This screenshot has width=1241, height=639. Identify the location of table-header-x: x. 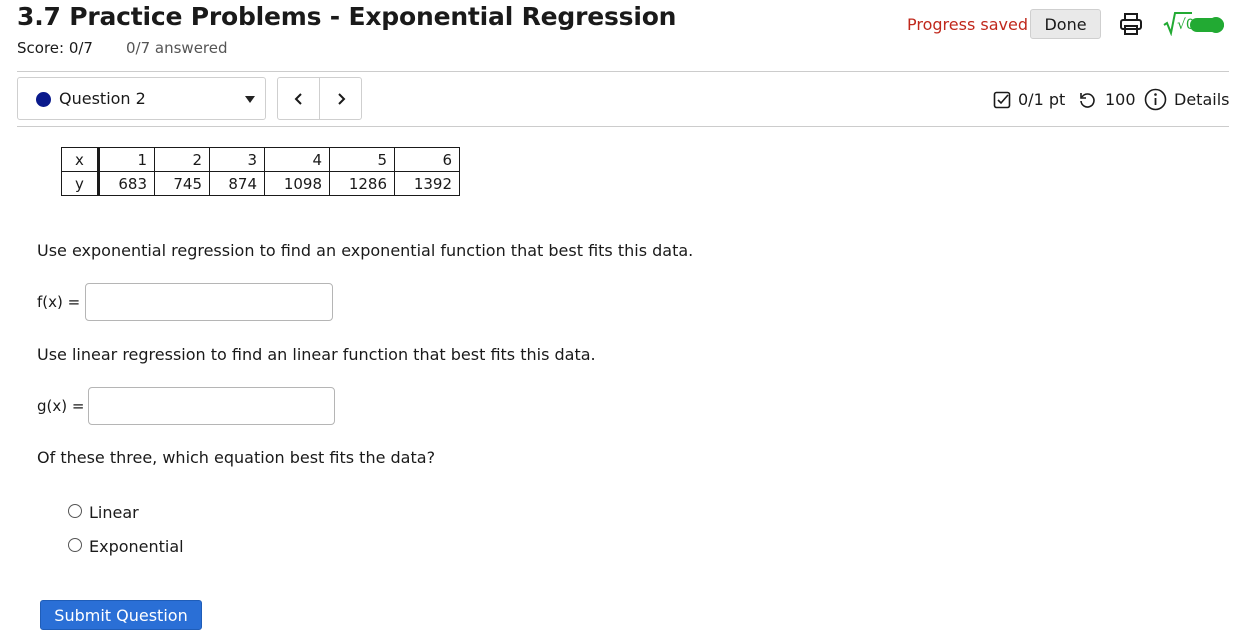
(80, 159).